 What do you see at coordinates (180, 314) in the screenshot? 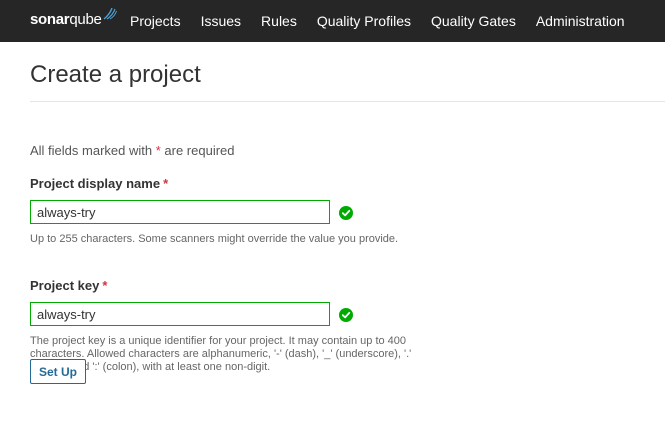
I see `project-key-input` at bounding box center [180, 314].